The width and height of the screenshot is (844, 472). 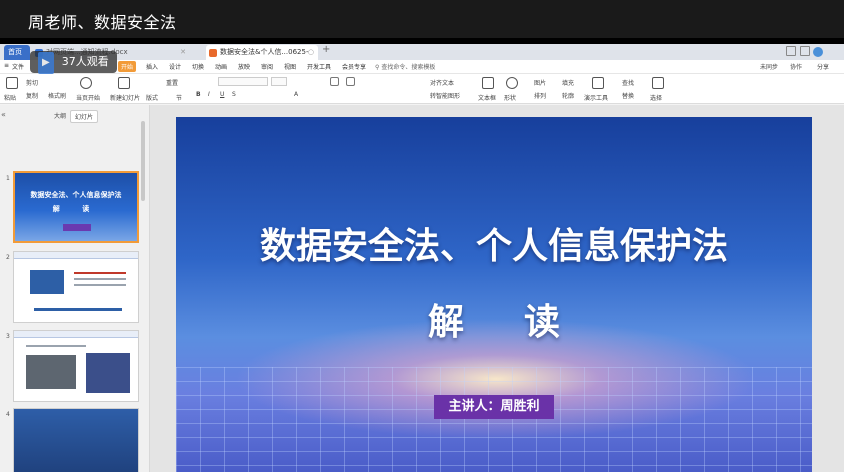 I want to click on slides-panel: « 大纲 幻灯片 1 数据安全法、个人信息保护法 解 读 2 3 4, so click(x=75, y=288).